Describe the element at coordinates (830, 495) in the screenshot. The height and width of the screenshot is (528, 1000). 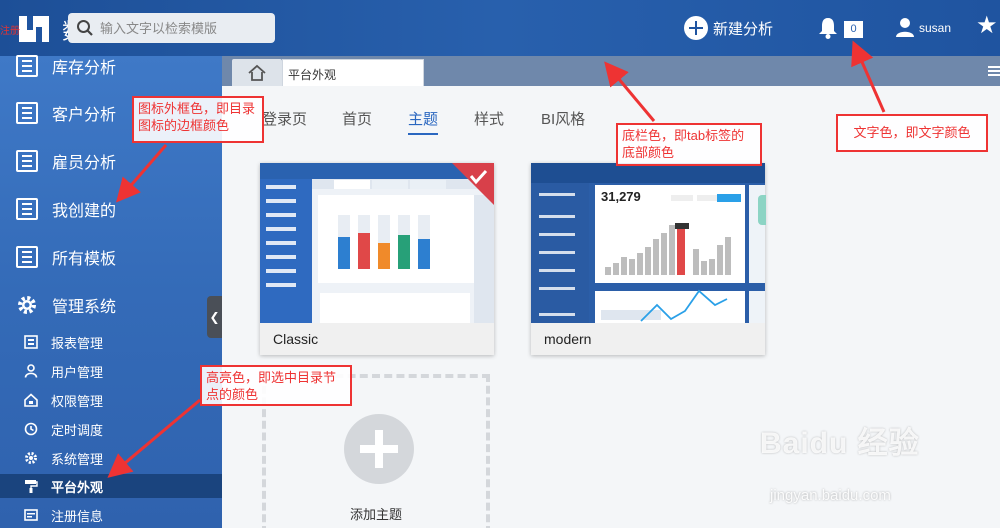
I see `watermark-url: jingyan.baidu.com` at that location.